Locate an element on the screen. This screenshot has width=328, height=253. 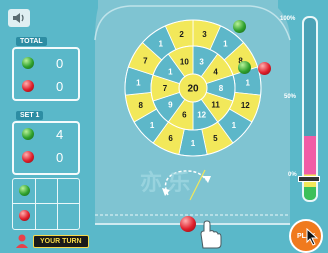
hand-pointer-icon is located at coordinates (211, 234).